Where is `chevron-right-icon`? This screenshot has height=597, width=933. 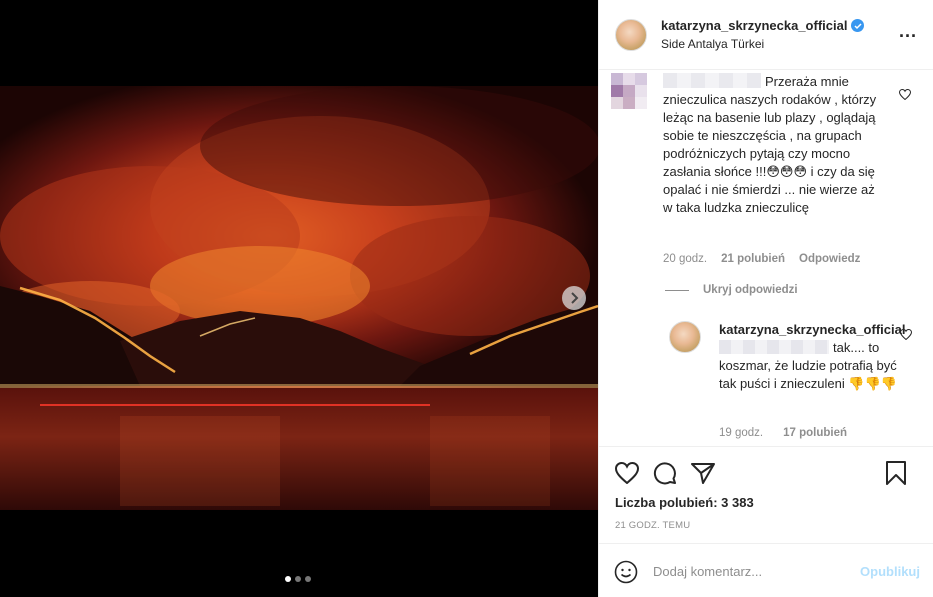
chevron-right-icon is located at coordinates (575, 298).